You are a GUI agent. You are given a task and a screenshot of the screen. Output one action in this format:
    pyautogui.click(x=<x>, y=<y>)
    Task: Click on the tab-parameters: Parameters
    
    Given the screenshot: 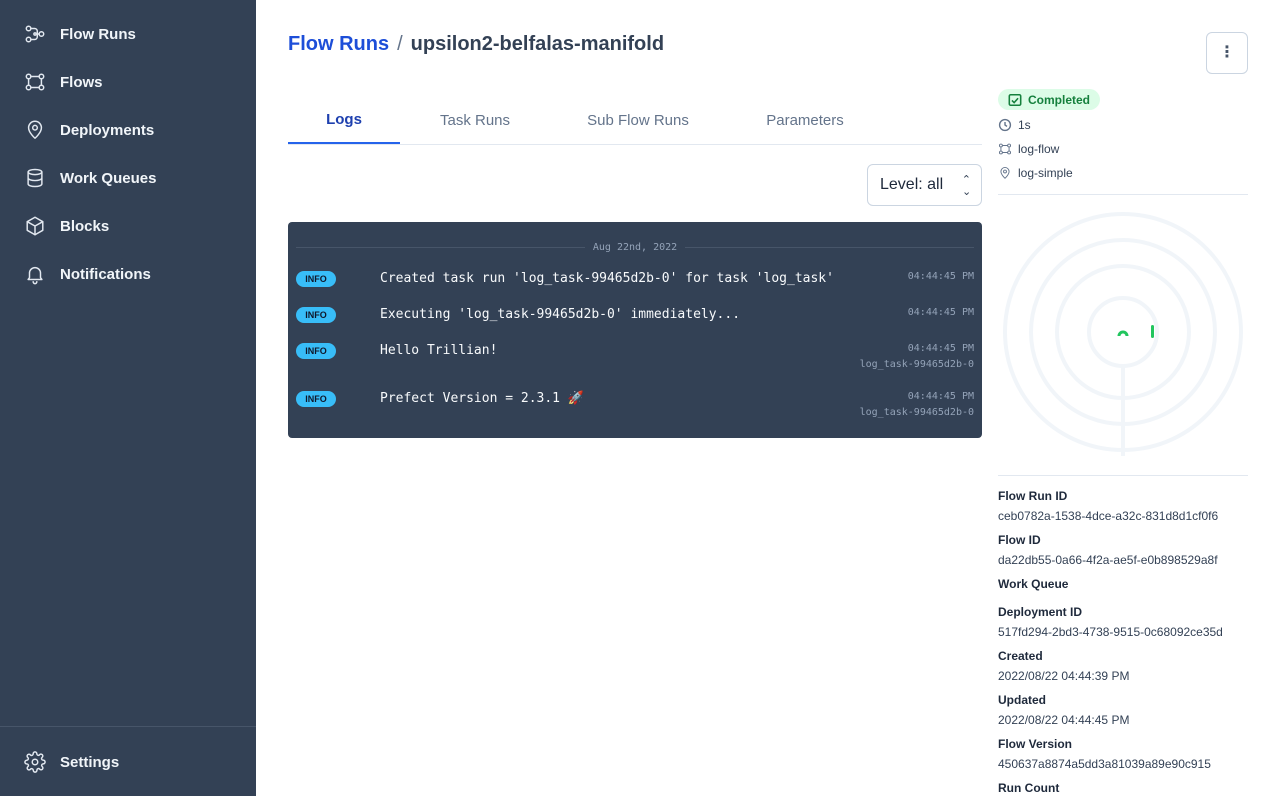 What is the action you would take?
    pyautogui.click(x=805, y=120)
    